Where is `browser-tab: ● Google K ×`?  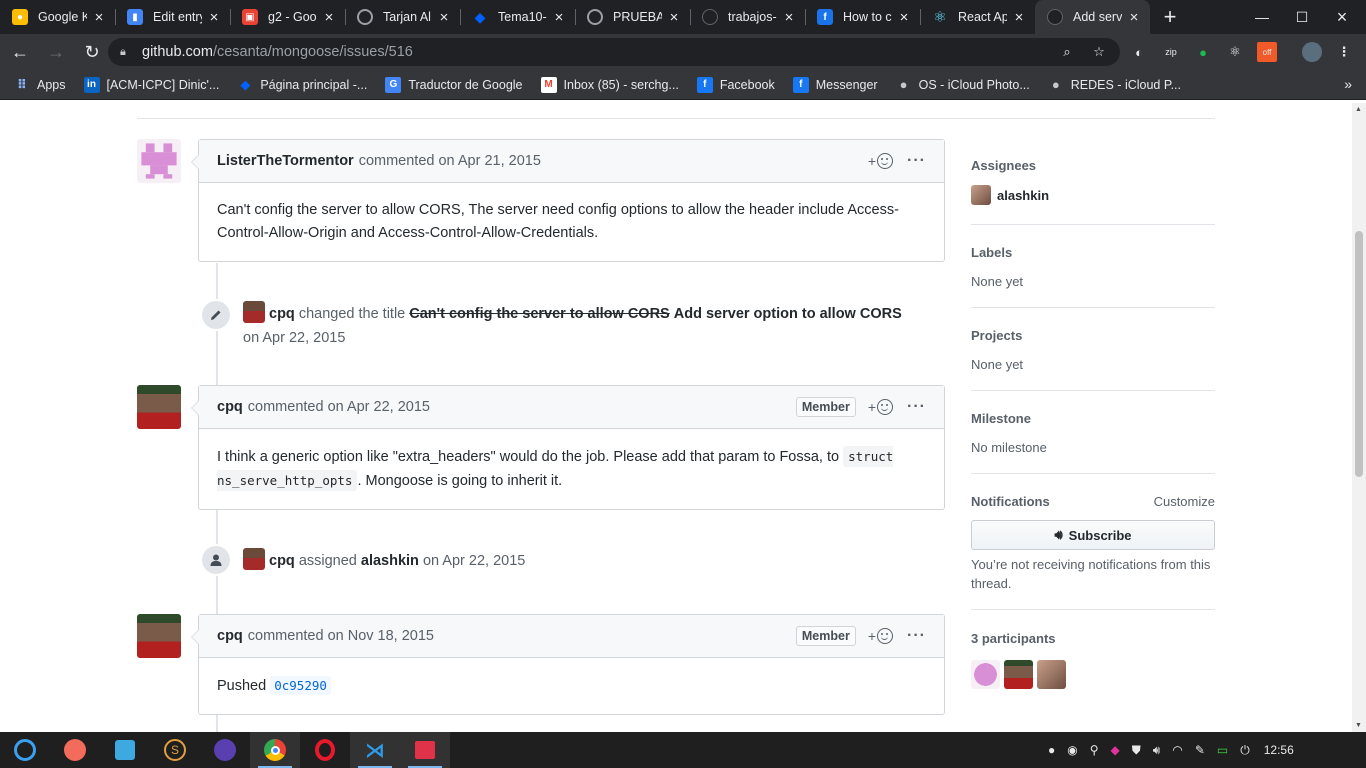 browser-tab: ● Google K × is located at coordinates (57, 17).